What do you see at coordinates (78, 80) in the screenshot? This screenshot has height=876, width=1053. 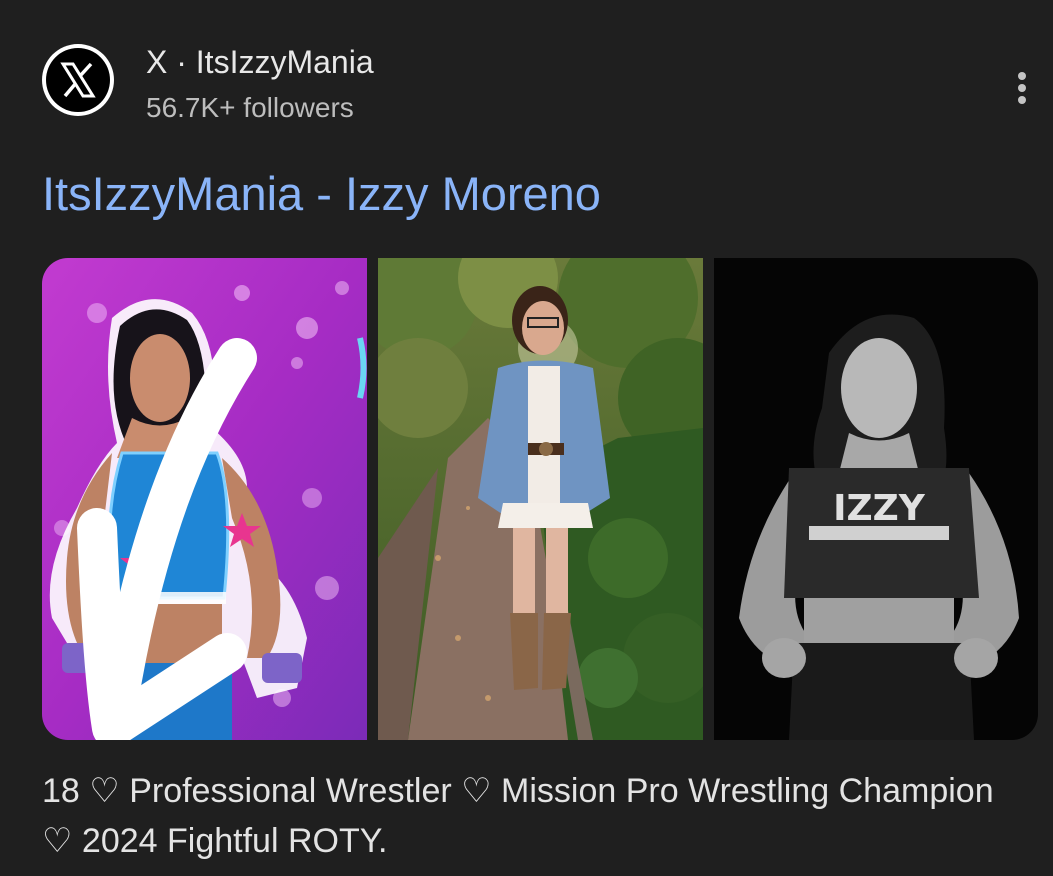 I see `x-logo-icon` at bounding box center [78, 80].